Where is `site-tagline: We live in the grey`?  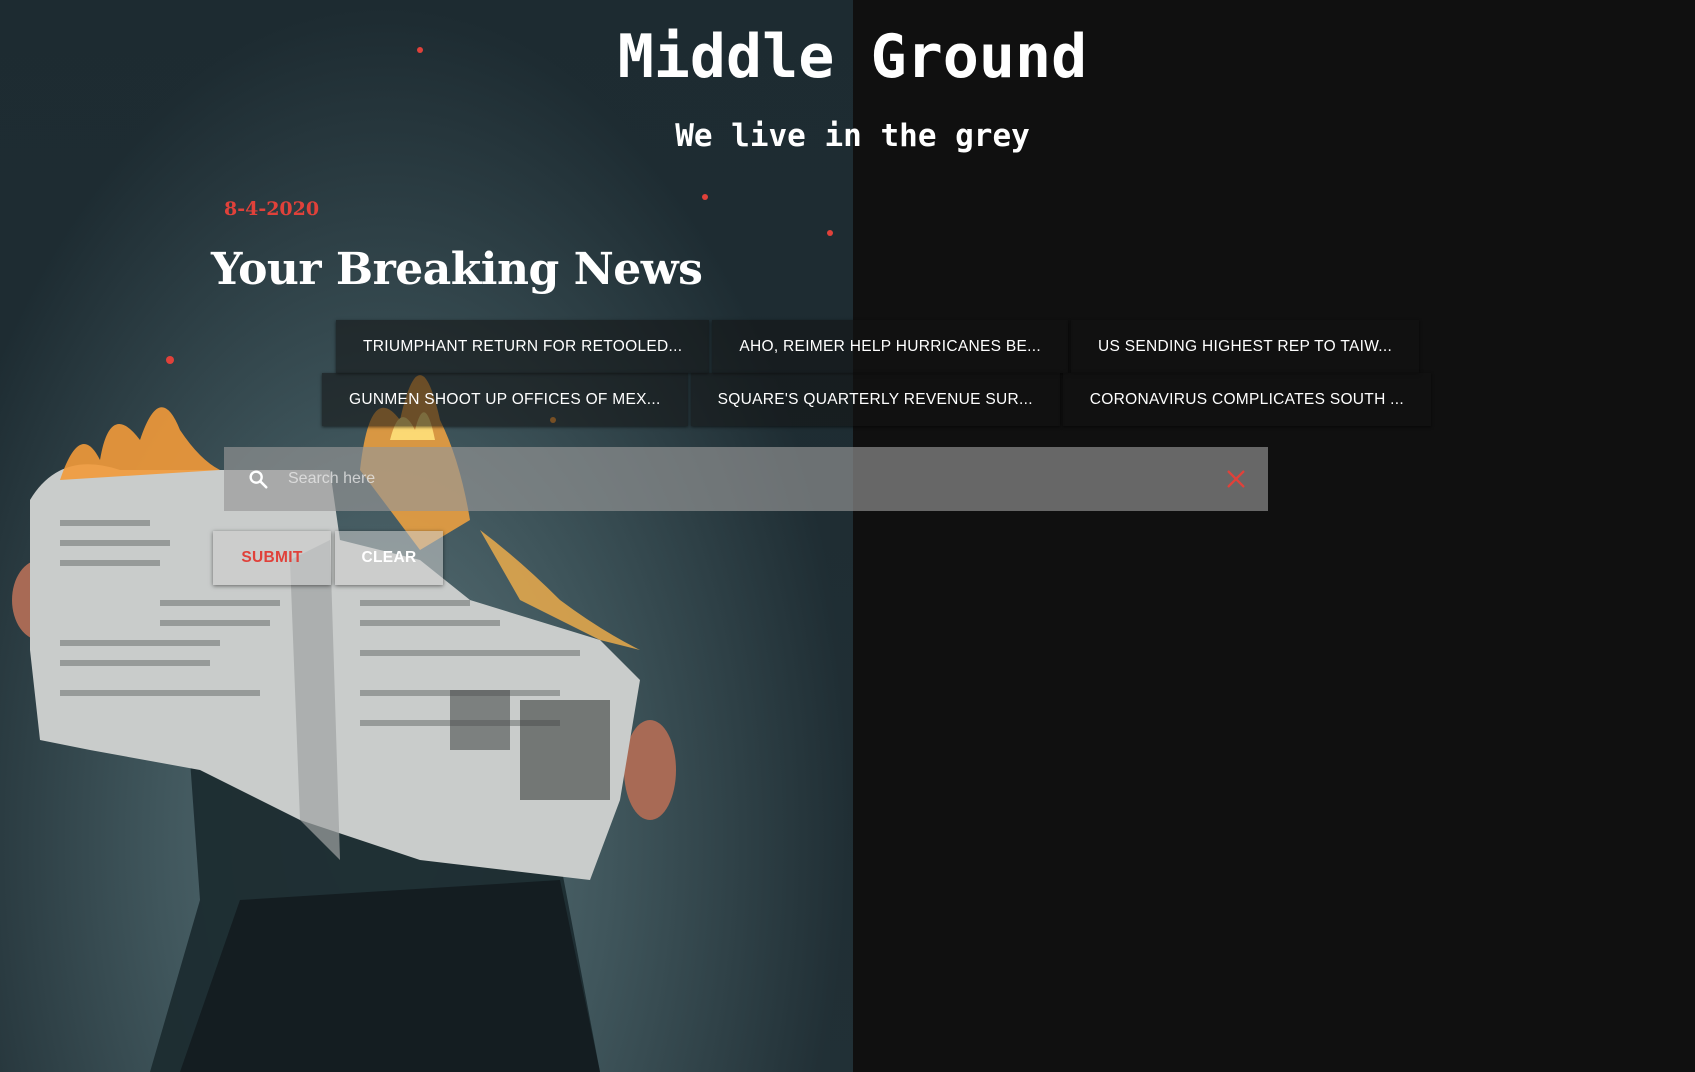 site-tagline: We live in the grey is located at coordinates (852, 136).